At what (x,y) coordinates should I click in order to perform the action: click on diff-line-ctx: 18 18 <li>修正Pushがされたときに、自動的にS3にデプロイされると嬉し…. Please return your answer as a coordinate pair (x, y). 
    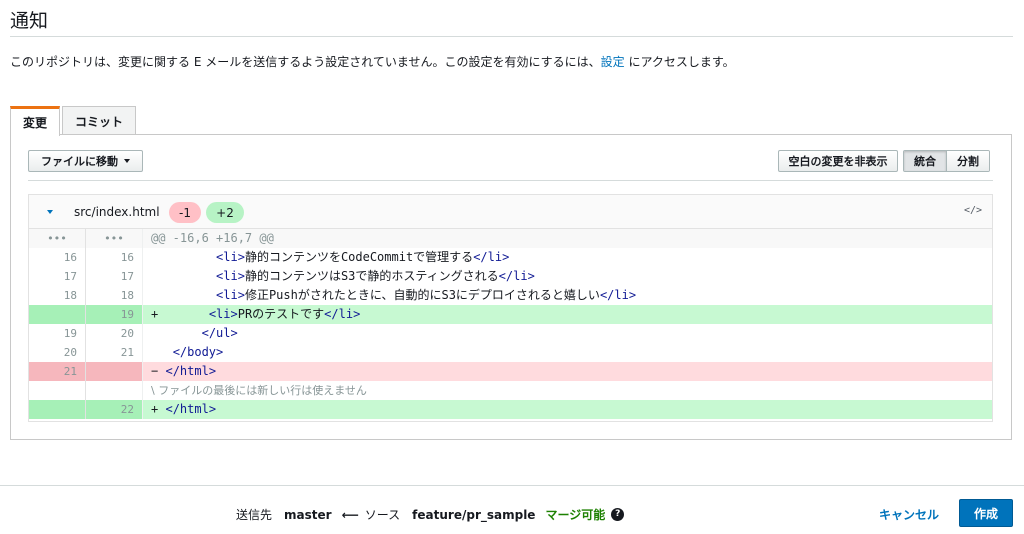
    Looking at the image, I should click on (510, 295).